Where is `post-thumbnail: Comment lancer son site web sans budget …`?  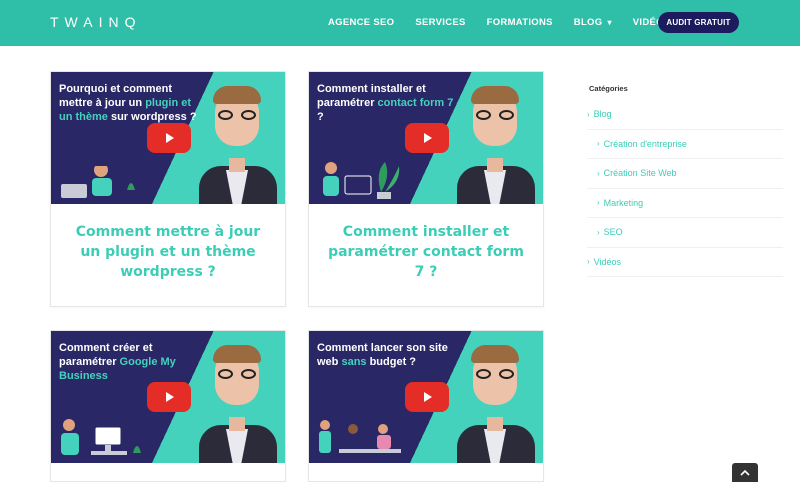 post-thumbnail: Comment lancer son site web sans budget … is located at coordinates (426, 397).